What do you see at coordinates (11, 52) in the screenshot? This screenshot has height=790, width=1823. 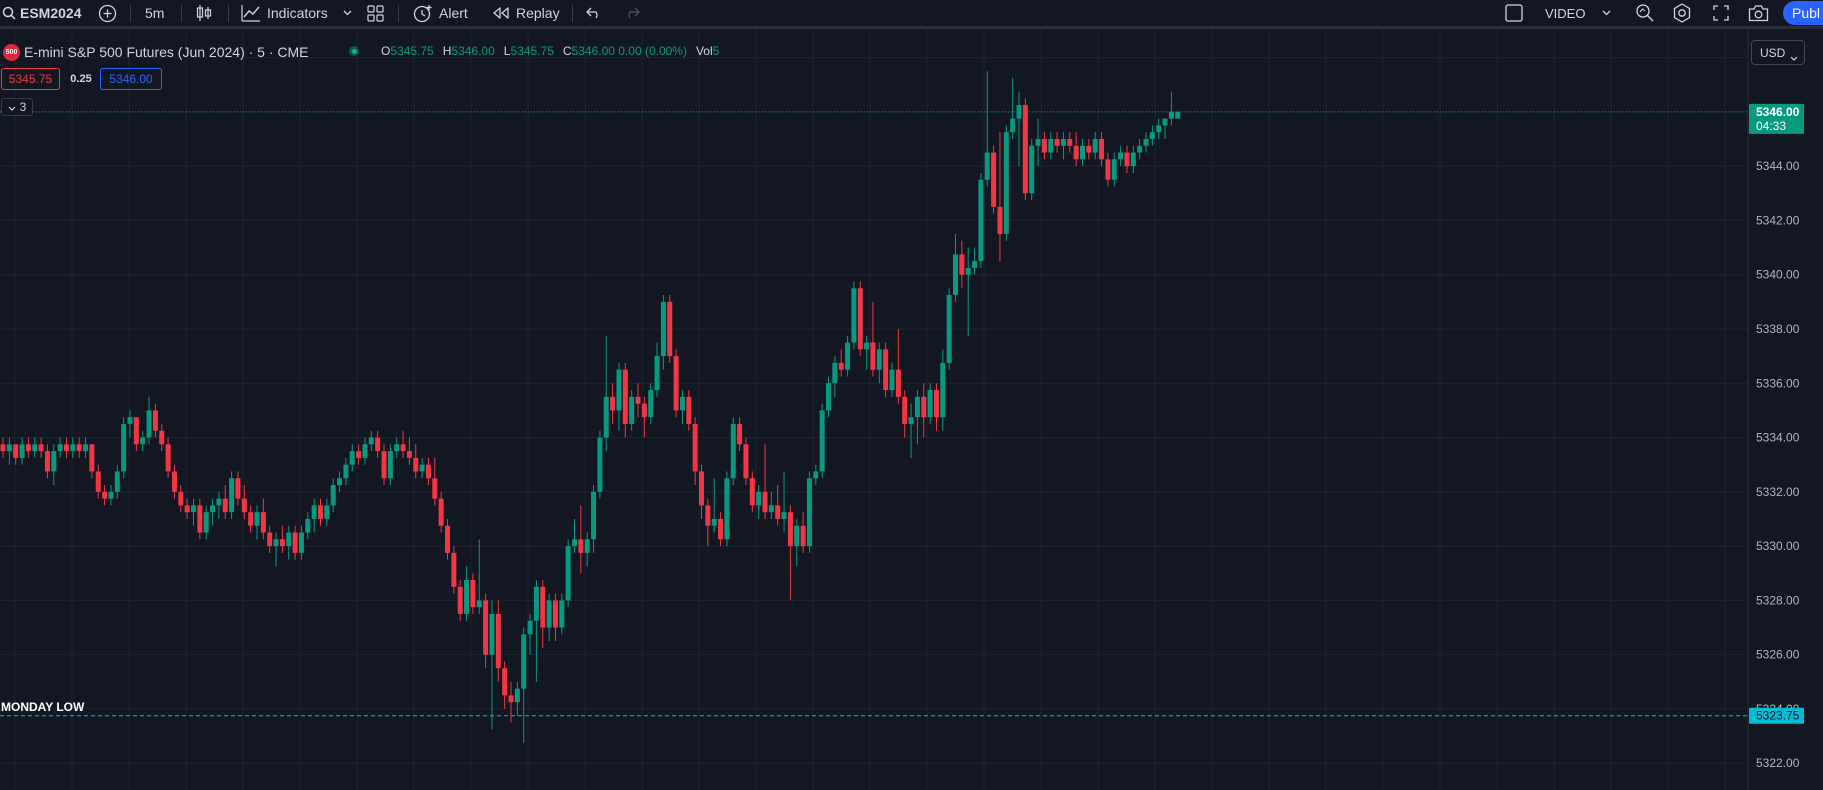 I see `symbol-logo-icon: 500` at bounding box center [11, 52].